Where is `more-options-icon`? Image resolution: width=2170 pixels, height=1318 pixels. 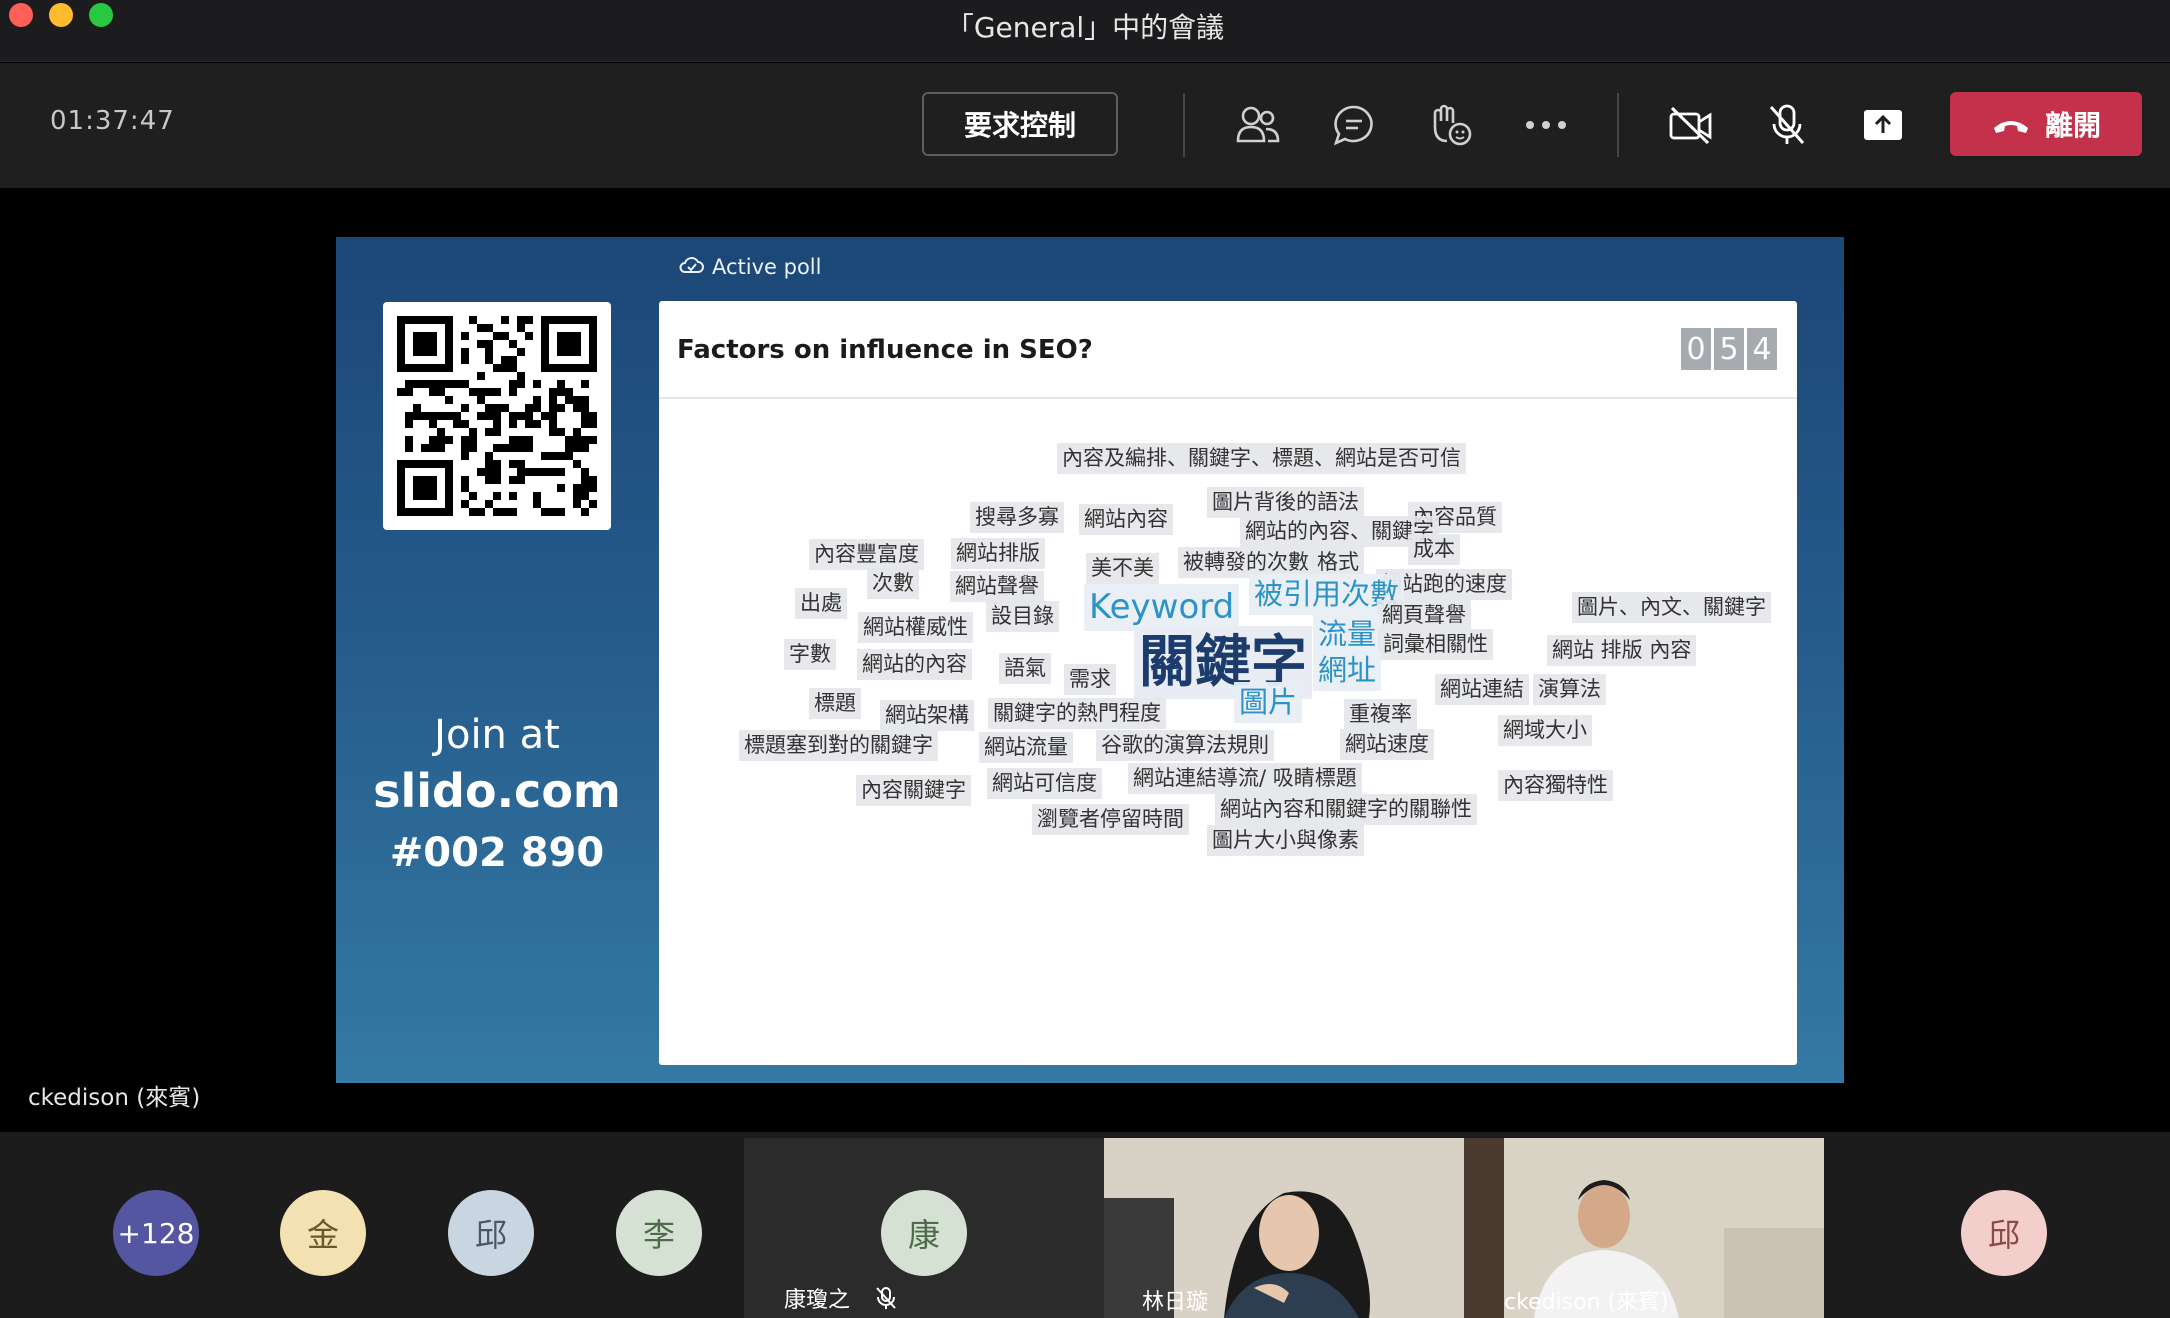 more-options-icon is located at coordinates (1546, 125).